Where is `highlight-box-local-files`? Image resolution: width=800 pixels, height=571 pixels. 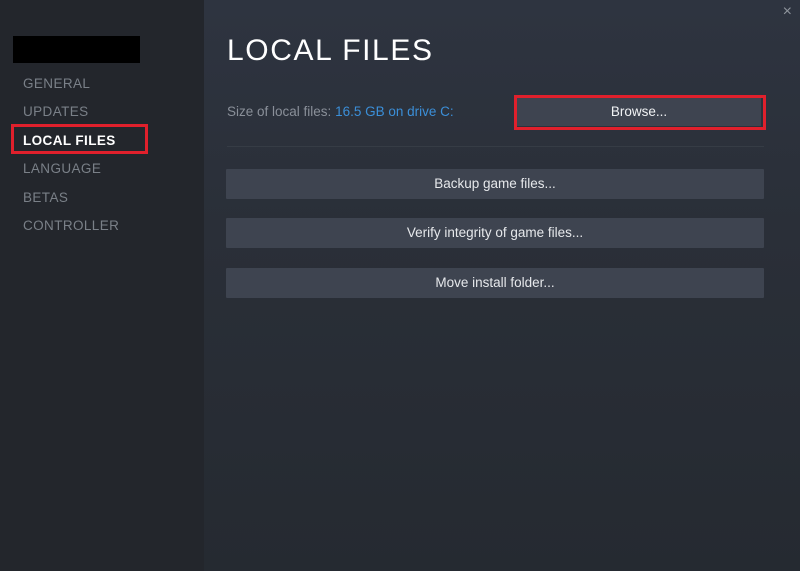
highlight-box-local-files is located at coordinates (79, 139).